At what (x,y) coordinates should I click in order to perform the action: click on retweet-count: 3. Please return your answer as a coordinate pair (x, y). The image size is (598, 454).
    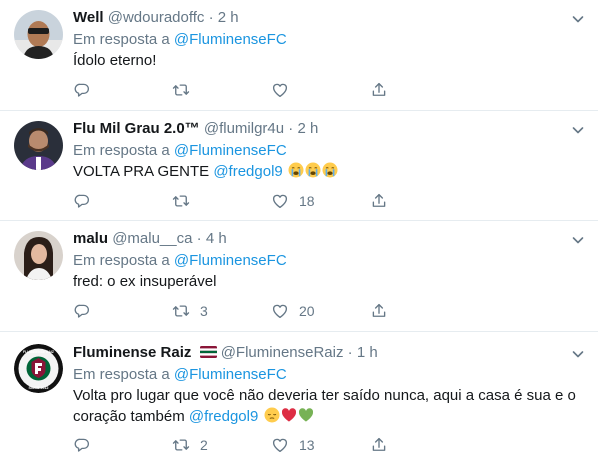
    Looking at the image, I should click on (204, 311).